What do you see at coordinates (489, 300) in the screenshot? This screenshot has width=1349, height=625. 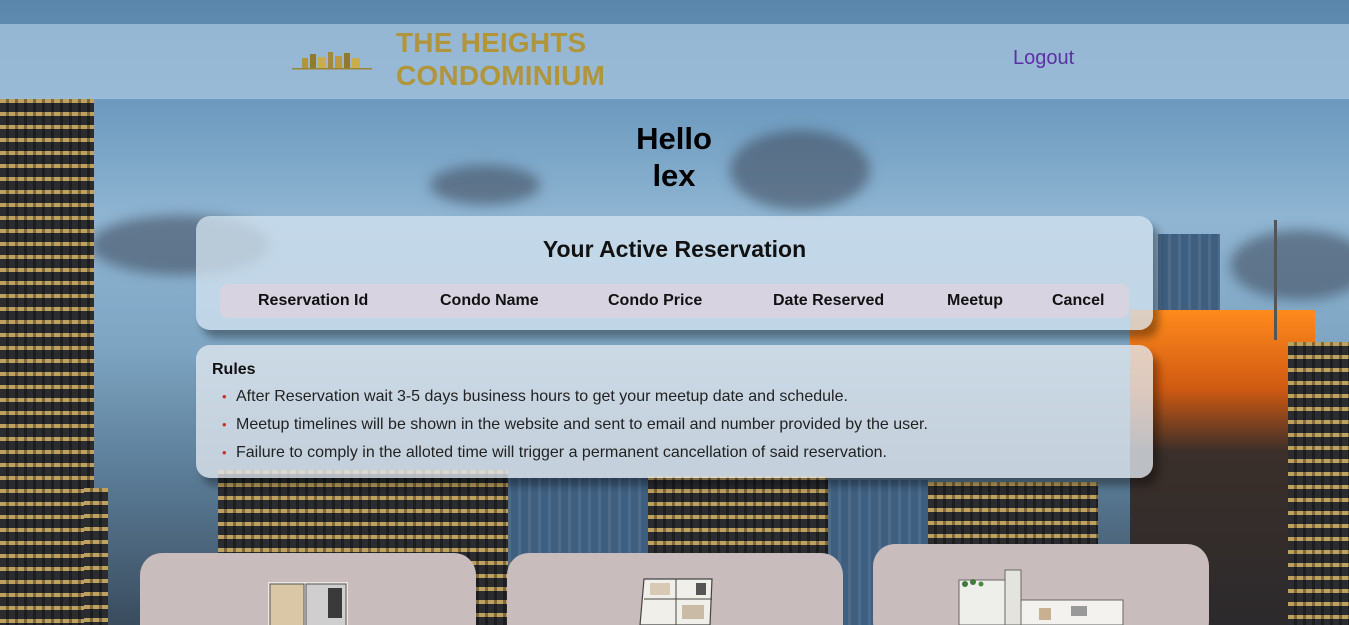 I see `column-condo-name: Condo Name` at bounding box center [489, 300].